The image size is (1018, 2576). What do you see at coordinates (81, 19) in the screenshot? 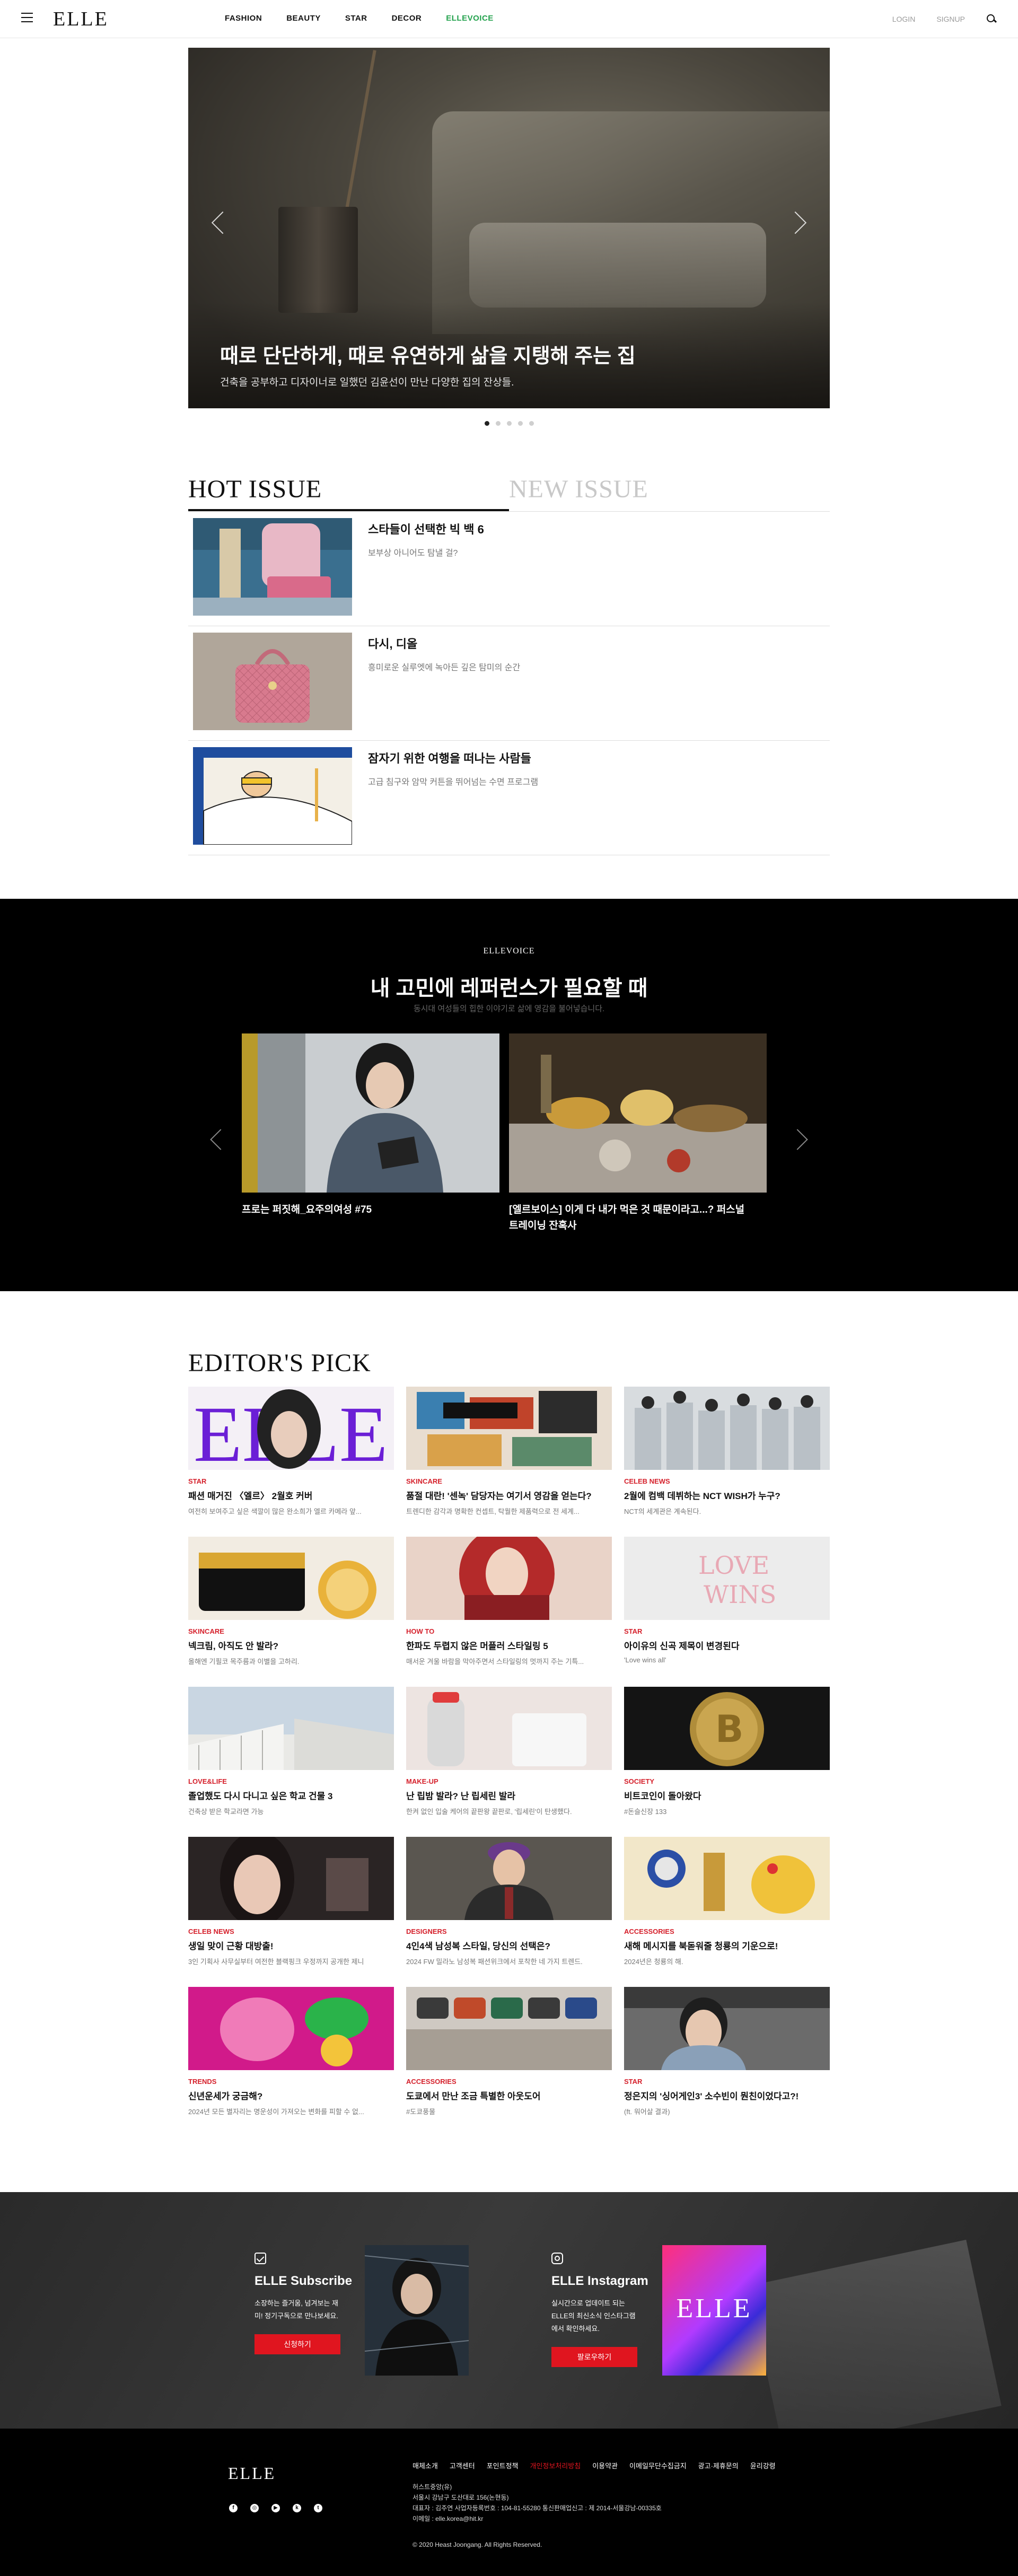
I see `site-logo: ELLE` at bounding box center [81, 19].